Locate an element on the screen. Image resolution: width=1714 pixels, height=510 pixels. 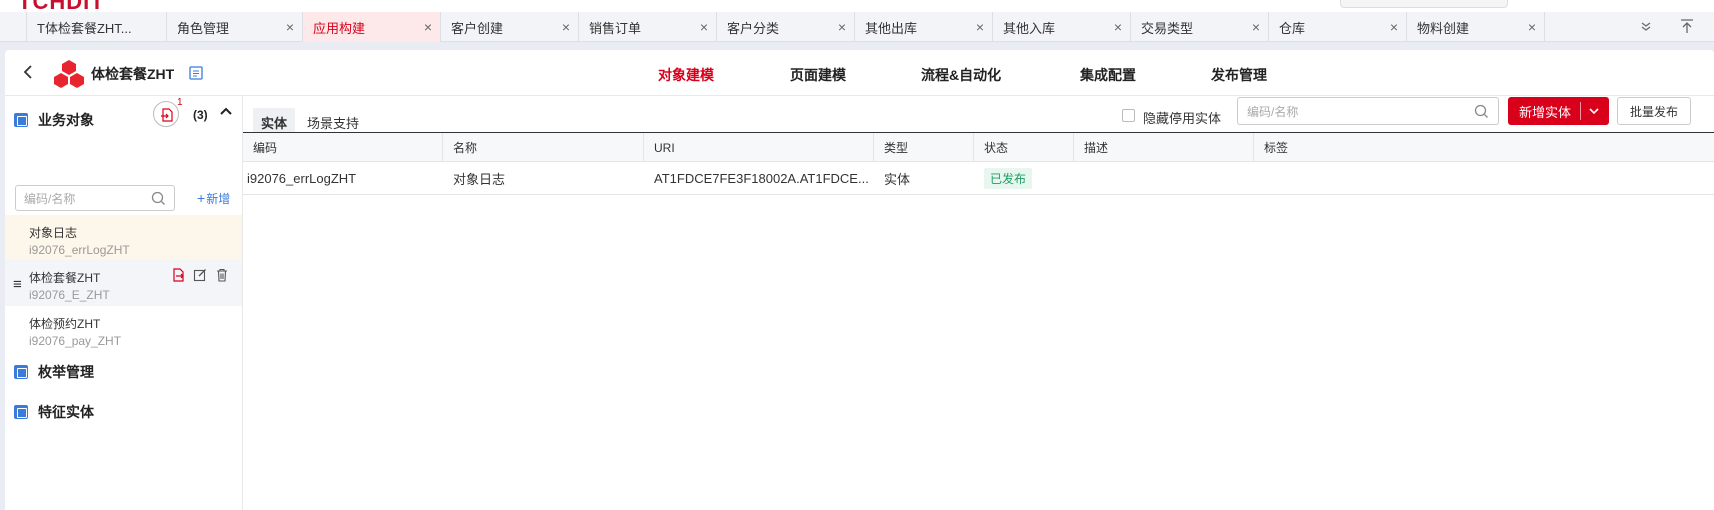
item-name: 体检套餐ZHT is located at coordinates (65, 278).